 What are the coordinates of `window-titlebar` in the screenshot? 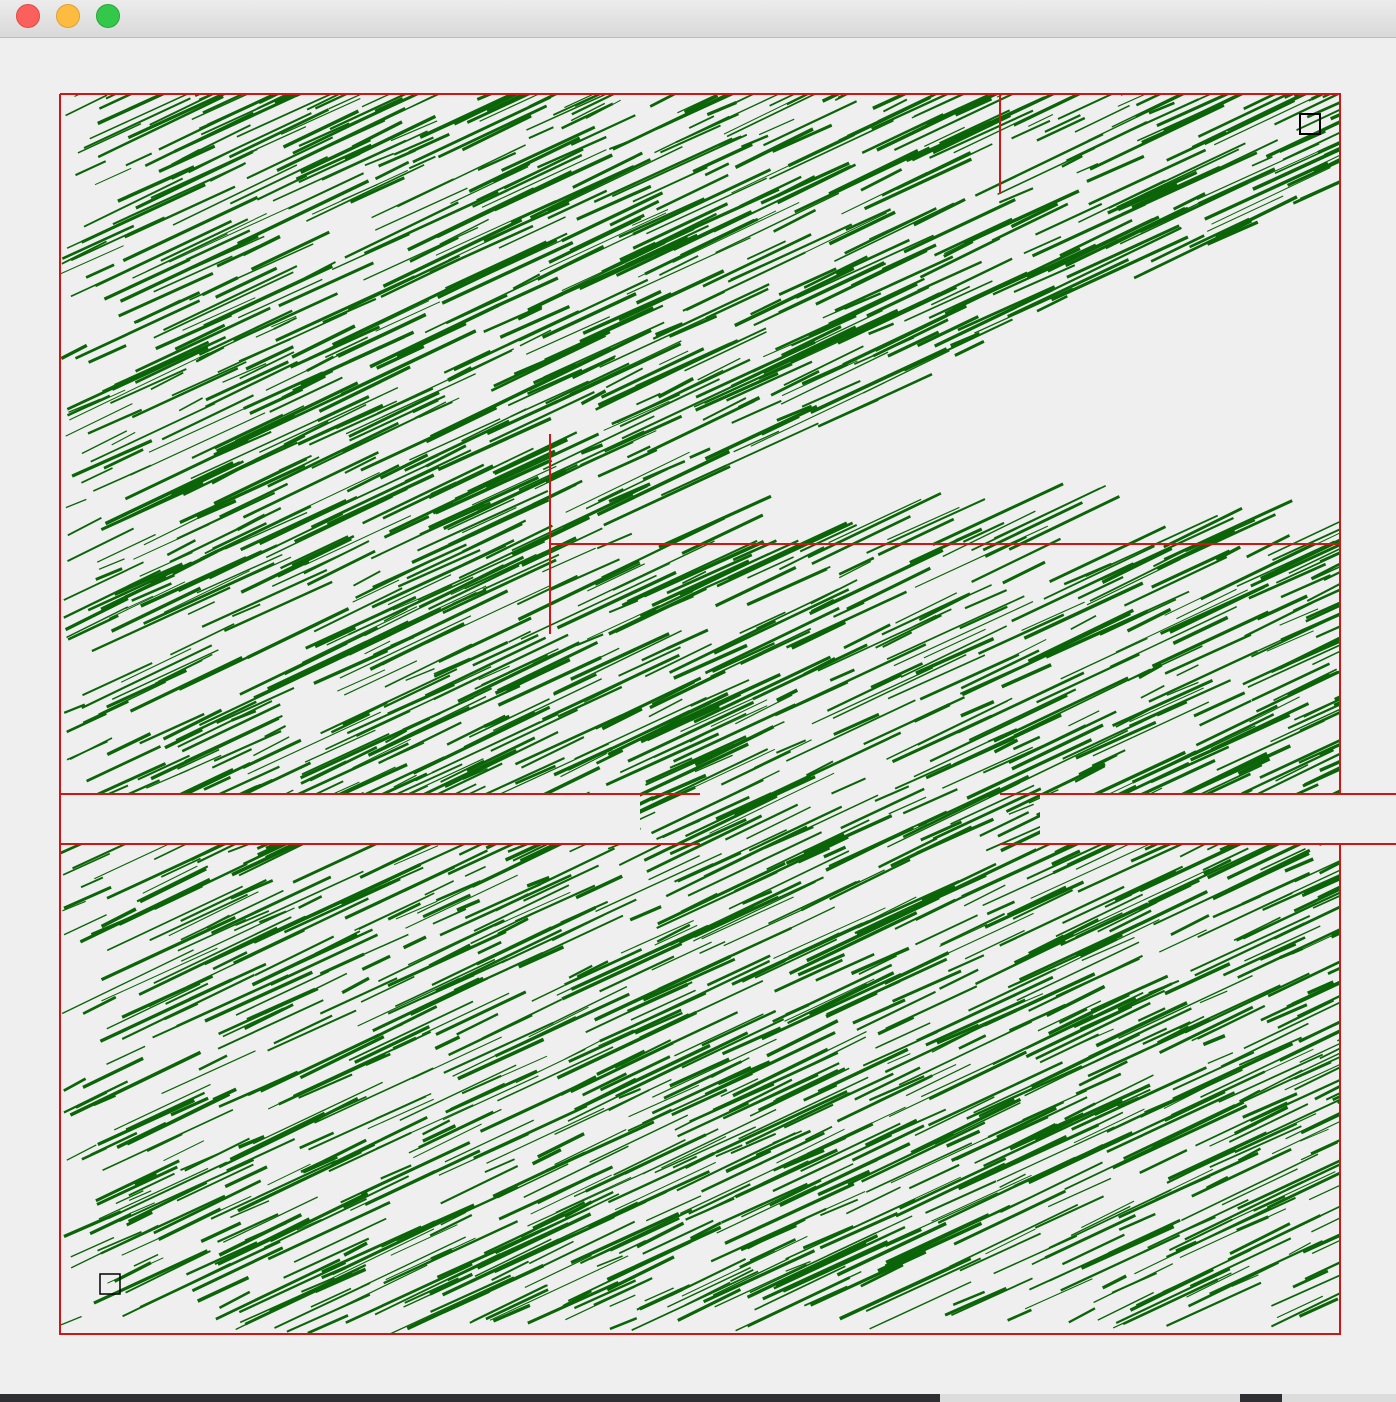 It's located at (698, 19).